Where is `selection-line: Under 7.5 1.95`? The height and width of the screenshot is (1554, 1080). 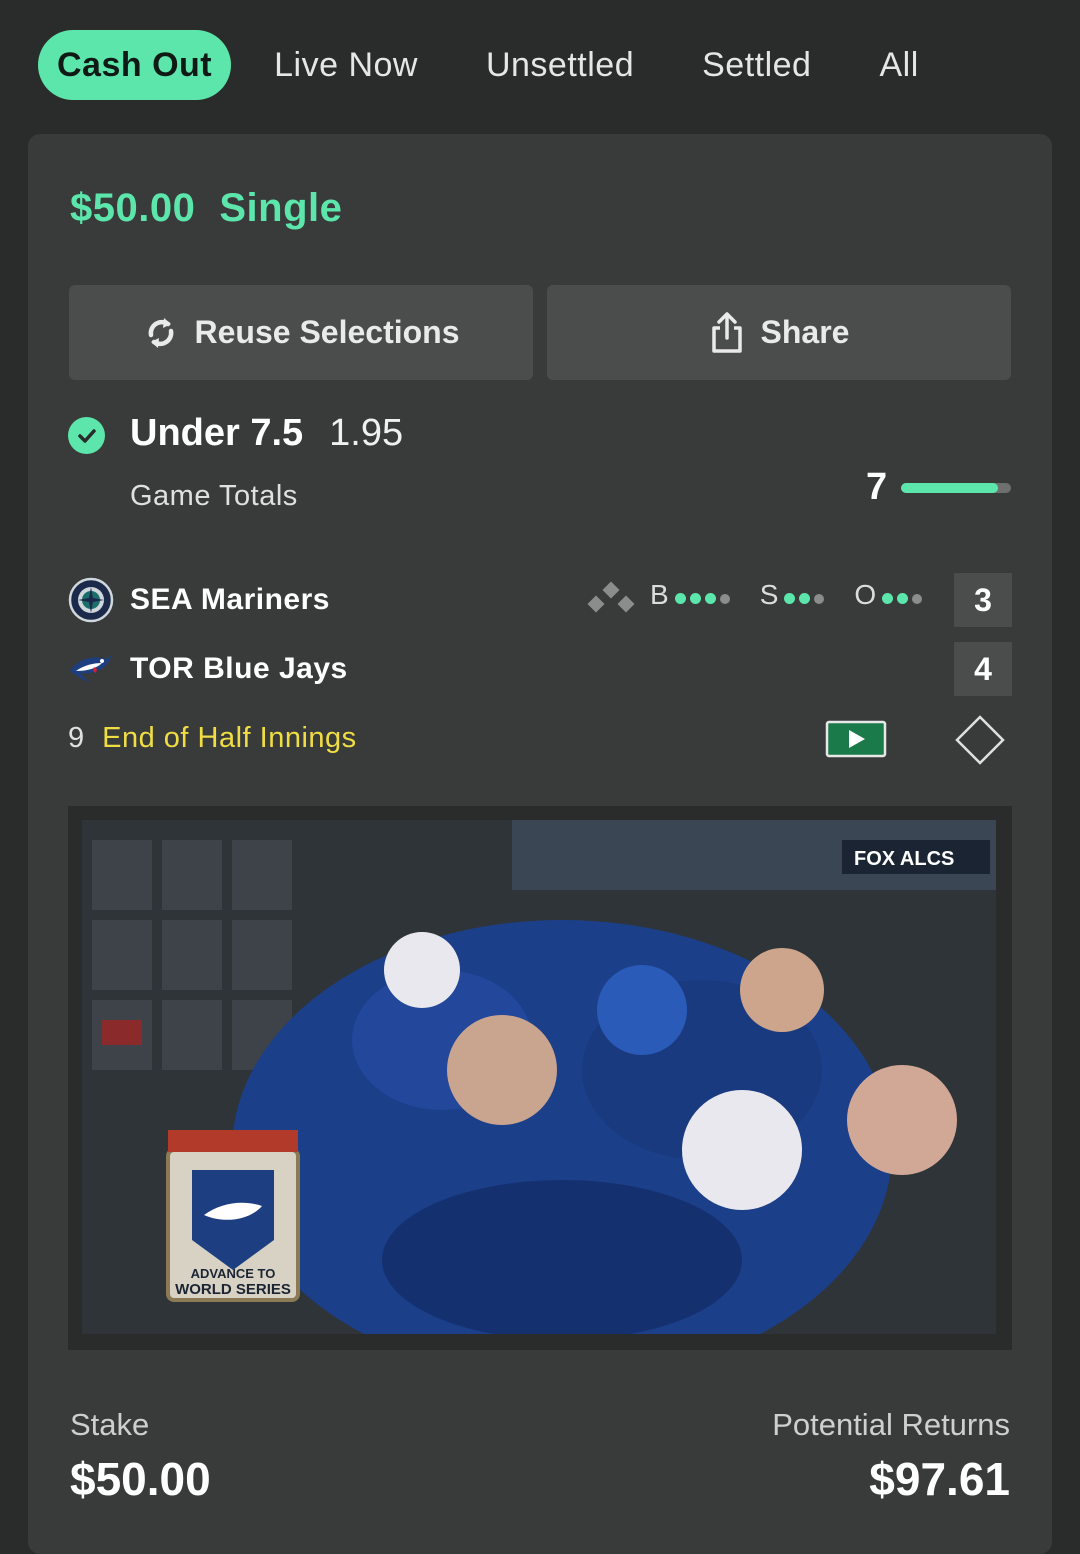
selection-line: Under 7.5 1.95 is located at coordinates (266, 433).